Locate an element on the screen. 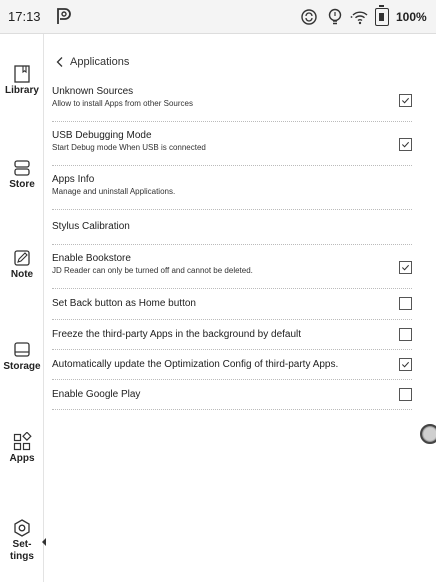  sidebar-item-storage: Storage is located at coordinates (22, 356).